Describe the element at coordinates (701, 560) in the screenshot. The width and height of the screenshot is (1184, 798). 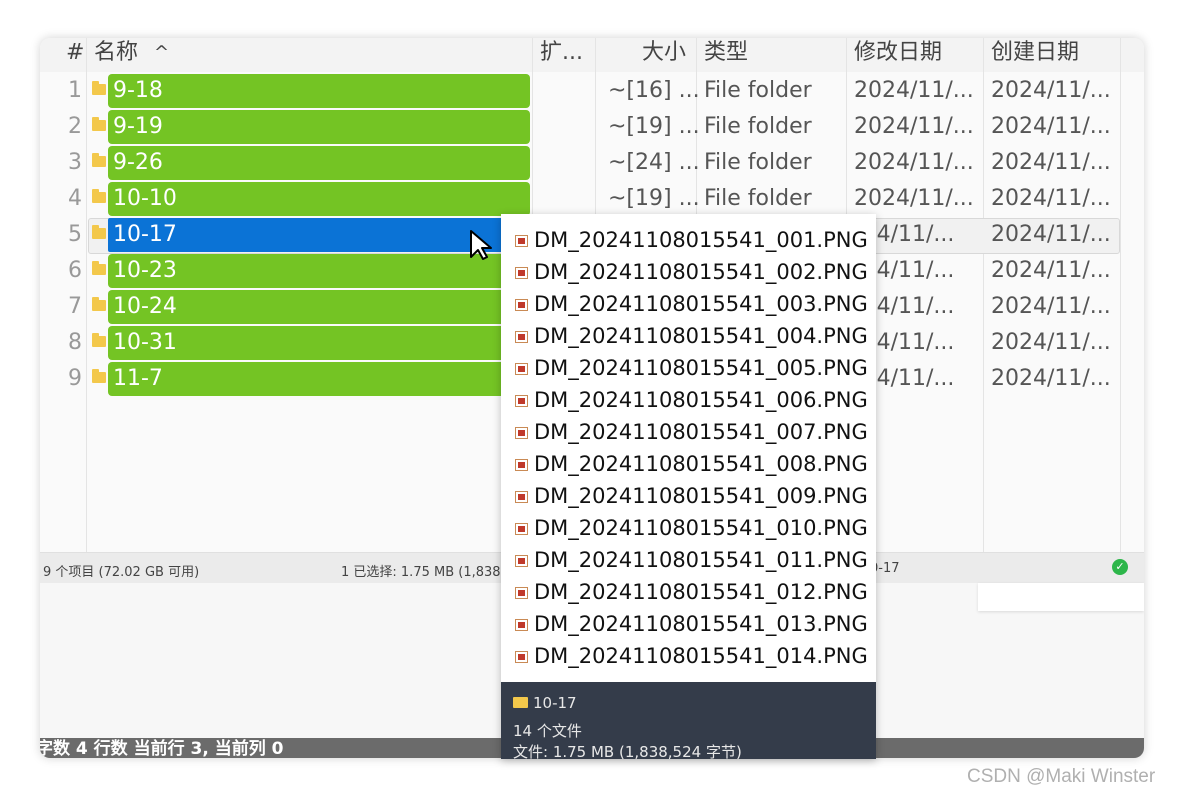
I see `file-name: DM_20241108015541_011.PNG` at that location.